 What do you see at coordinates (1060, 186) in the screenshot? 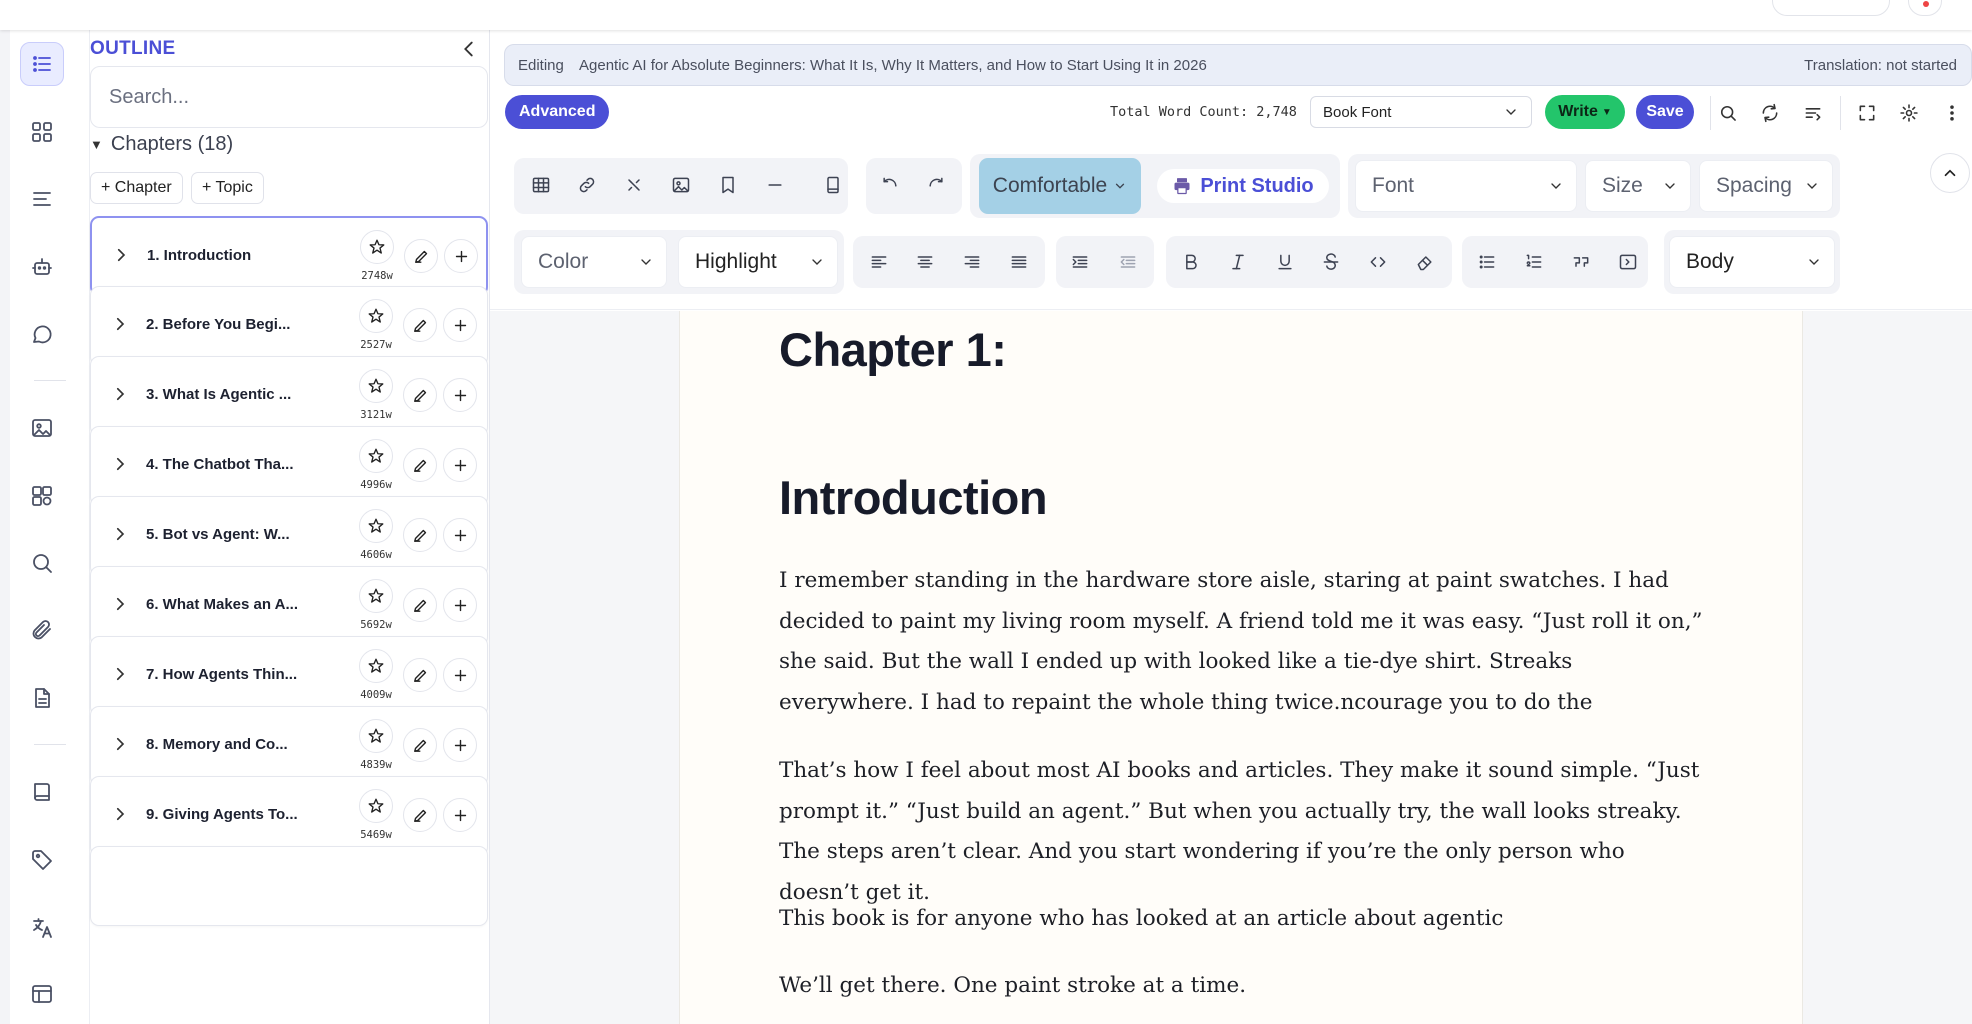
I see `density-select: Comfortable` at bounding box center [1060, 186].